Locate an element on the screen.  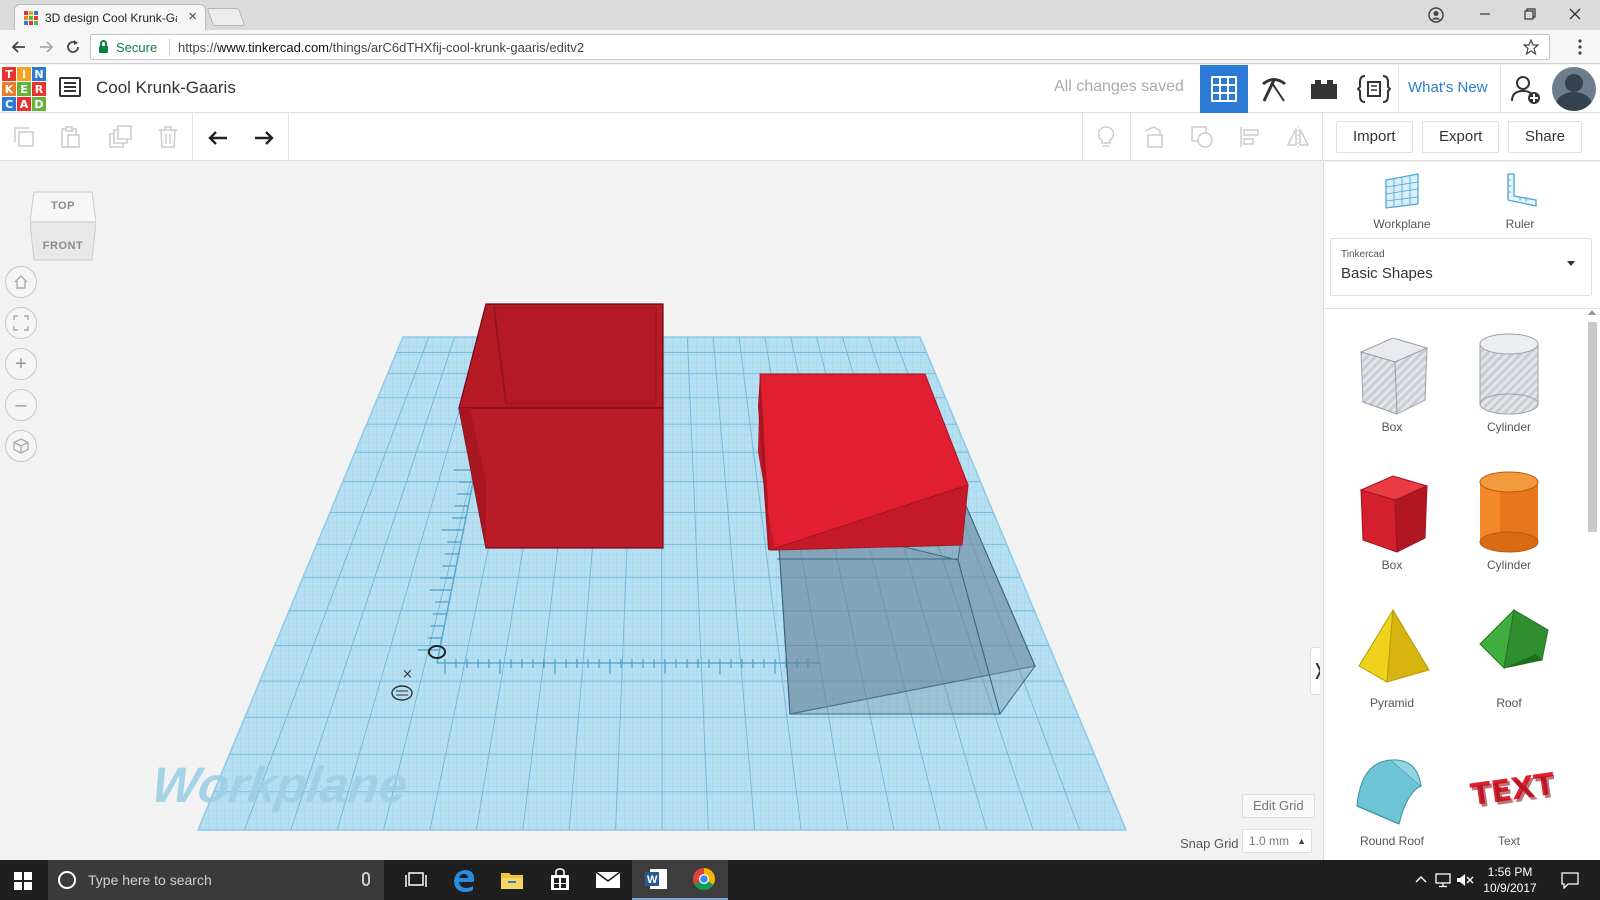
bricks-view-button is located at coordinates (1274, 89).